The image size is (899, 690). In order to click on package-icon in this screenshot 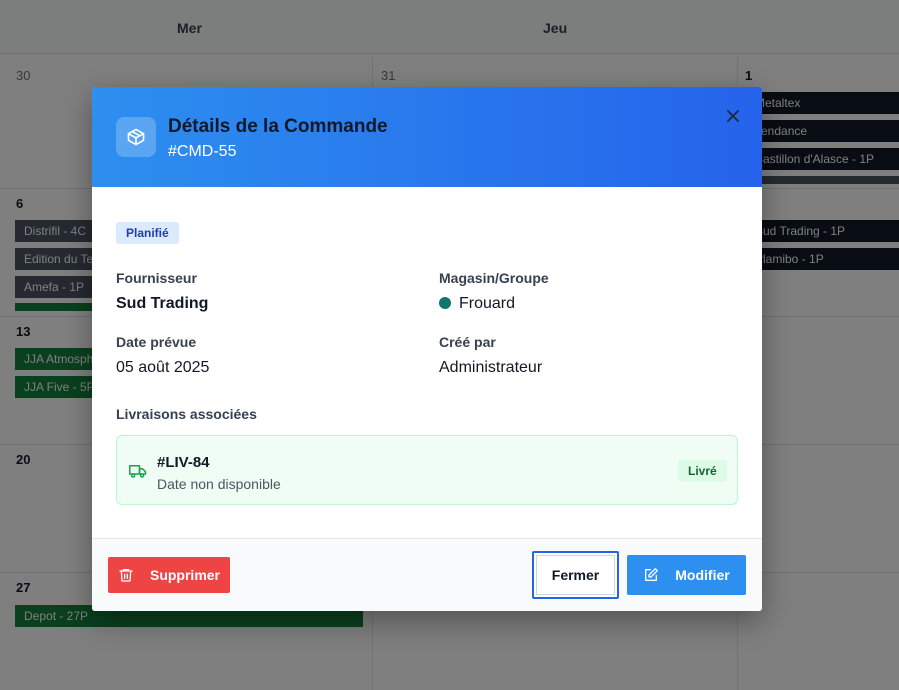, I will do `click(136, 137)`.